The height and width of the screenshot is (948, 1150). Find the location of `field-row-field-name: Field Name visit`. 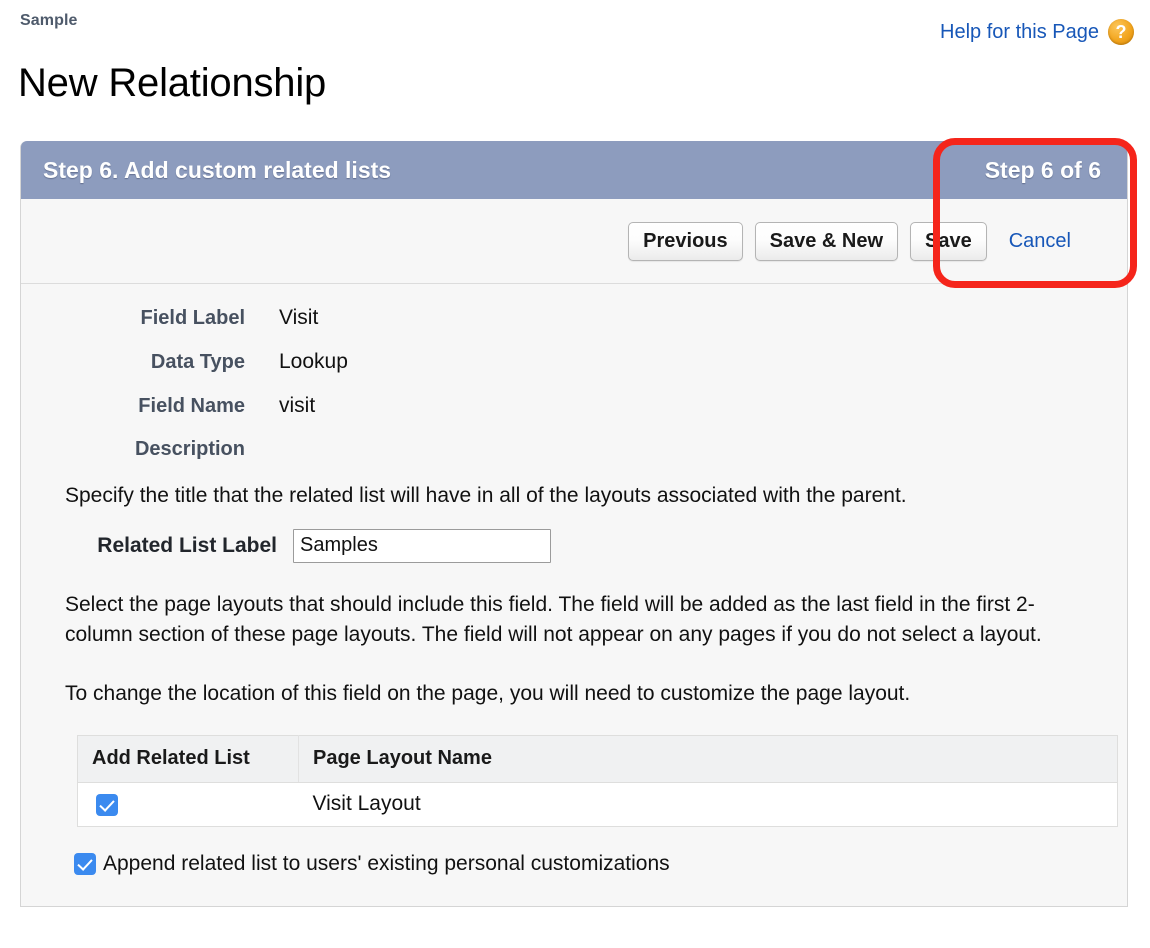

field-row-field-name: Field Name visit is located at coordinates (574, 406).